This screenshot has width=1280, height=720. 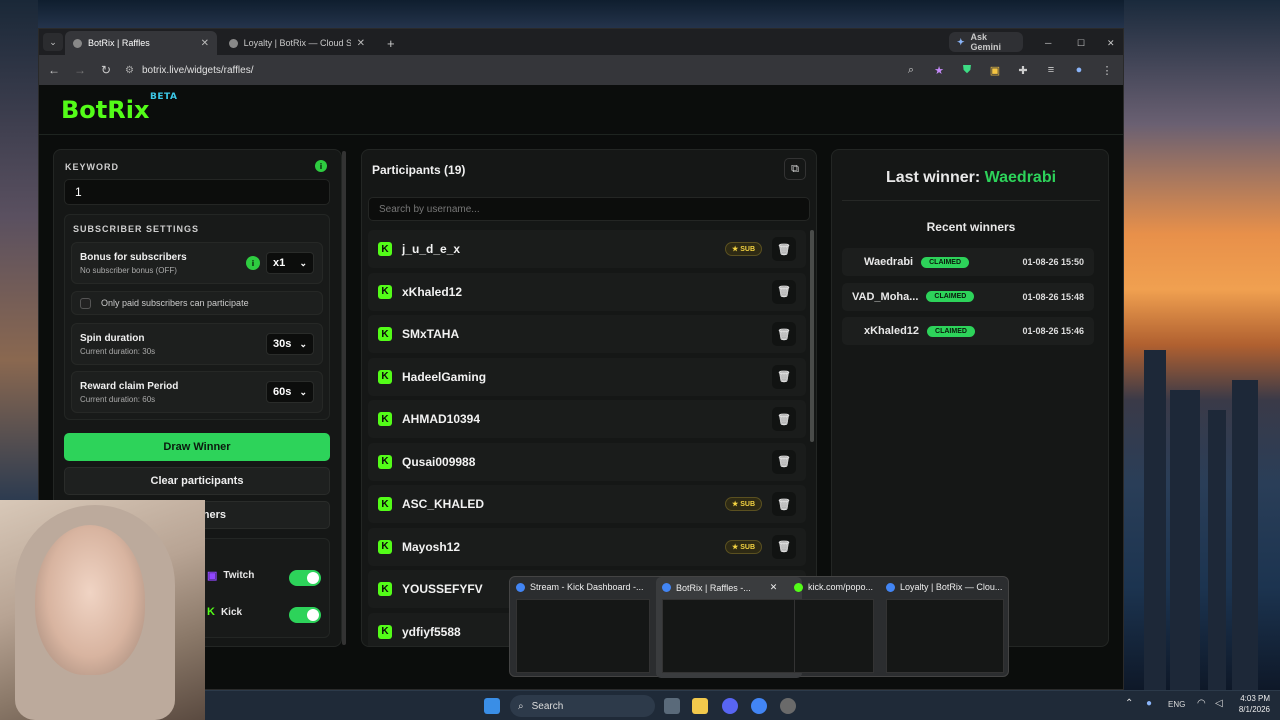 I want to click on twitch-platform-row: ▣ Twitch, so click(x=230, y=575).